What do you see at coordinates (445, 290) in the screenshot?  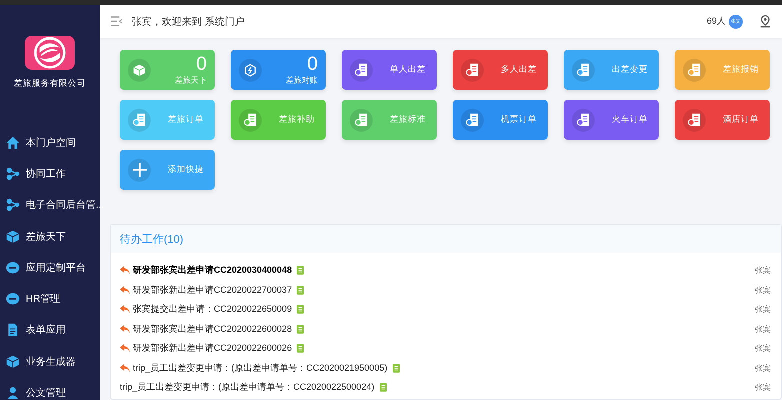 I see `todo-row: 研发部张新出差申请CC2020022700037 张宾` at bounding box center [445, 290].